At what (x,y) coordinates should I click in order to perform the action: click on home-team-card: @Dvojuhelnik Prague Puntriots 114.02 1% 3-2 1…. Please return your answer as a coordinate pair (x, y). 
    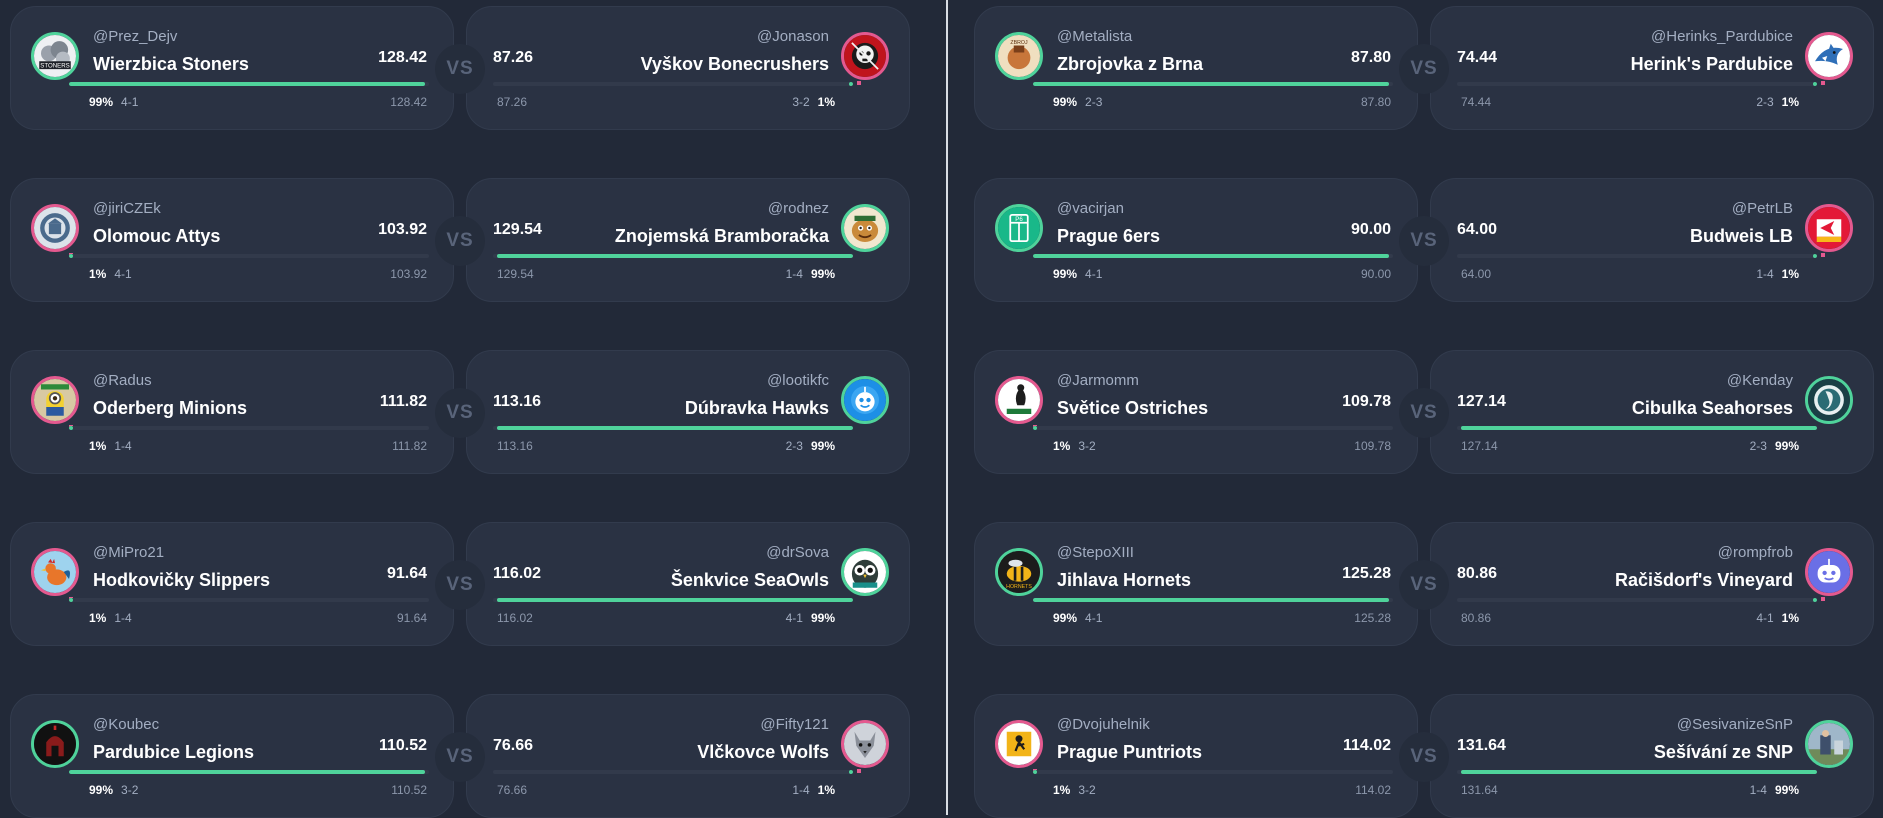
    Looking at the image, I should click on (1196, 756).